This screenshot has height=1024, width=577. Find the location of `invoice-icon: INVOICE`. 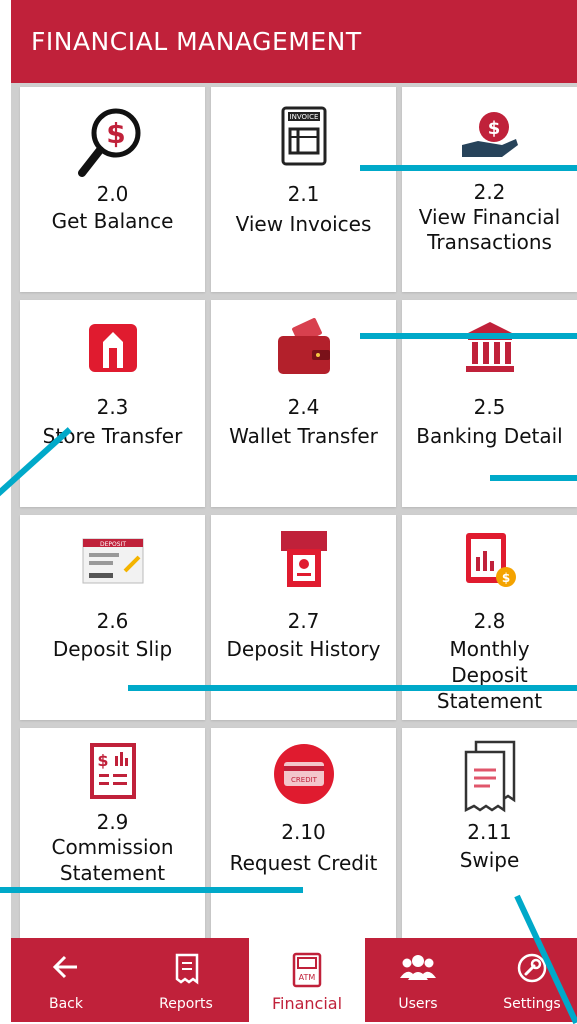

invoice-icon: INVOICE is located at coordinates (303, 136).